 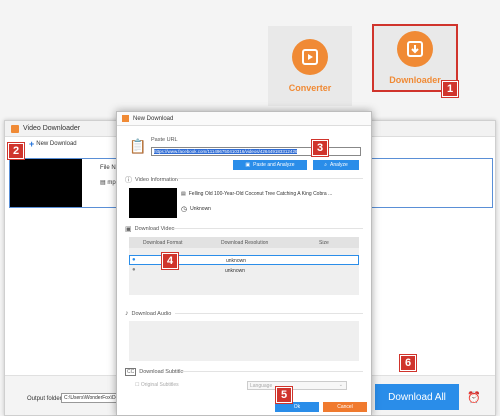 I want to click on download-icon, so click(x=415, y=49).